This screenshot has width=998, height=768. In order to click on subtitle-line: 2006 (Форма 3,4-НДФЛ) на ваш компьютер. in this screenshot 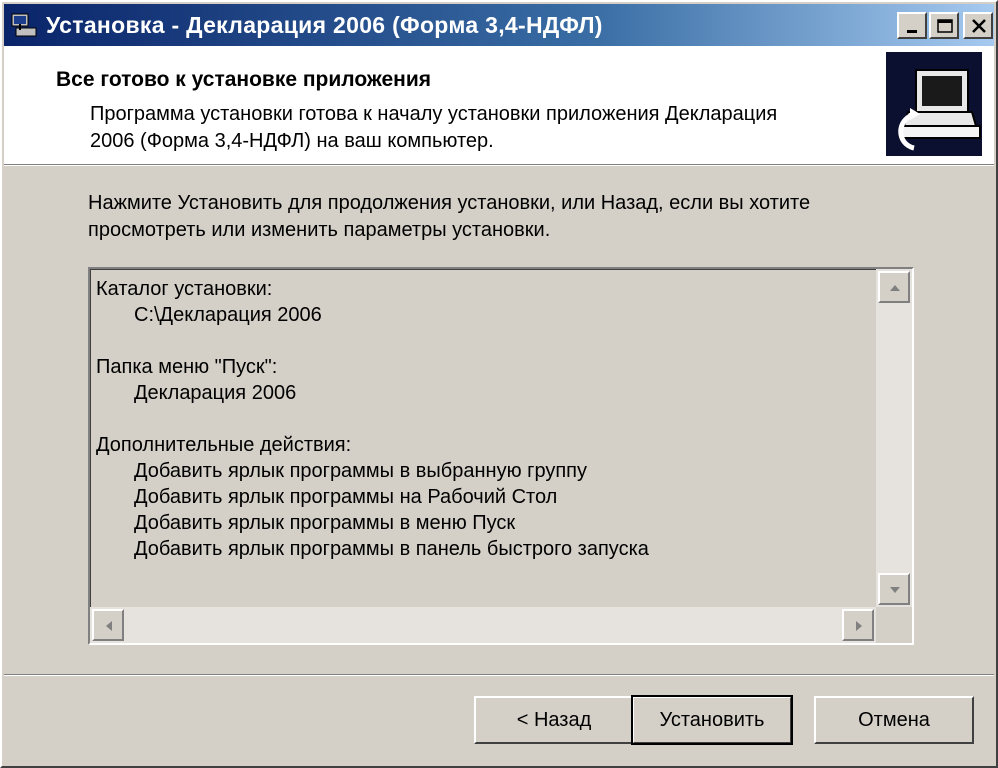, I will do `click(292, 141)`.